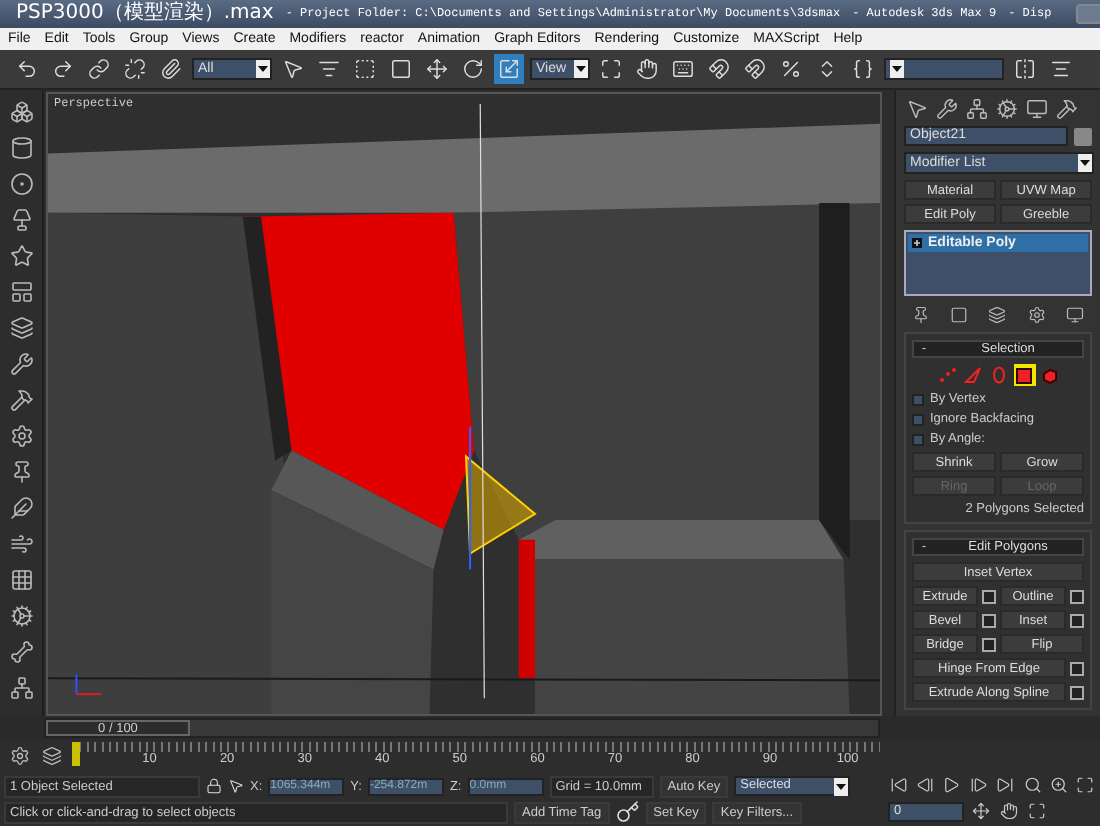  Describe the element at coordinates (827, 69) in the screenshot. I see `spinner-icon` at that location.